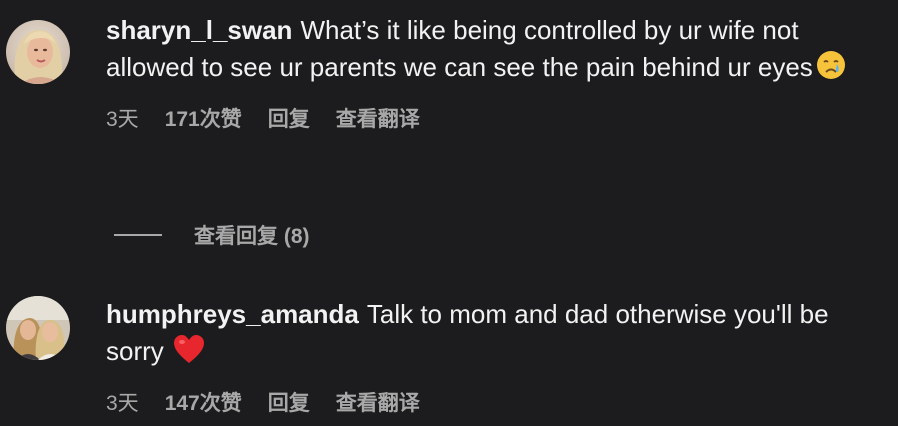  I want to click on comment-likes: 171次赞, so click(203, 118).